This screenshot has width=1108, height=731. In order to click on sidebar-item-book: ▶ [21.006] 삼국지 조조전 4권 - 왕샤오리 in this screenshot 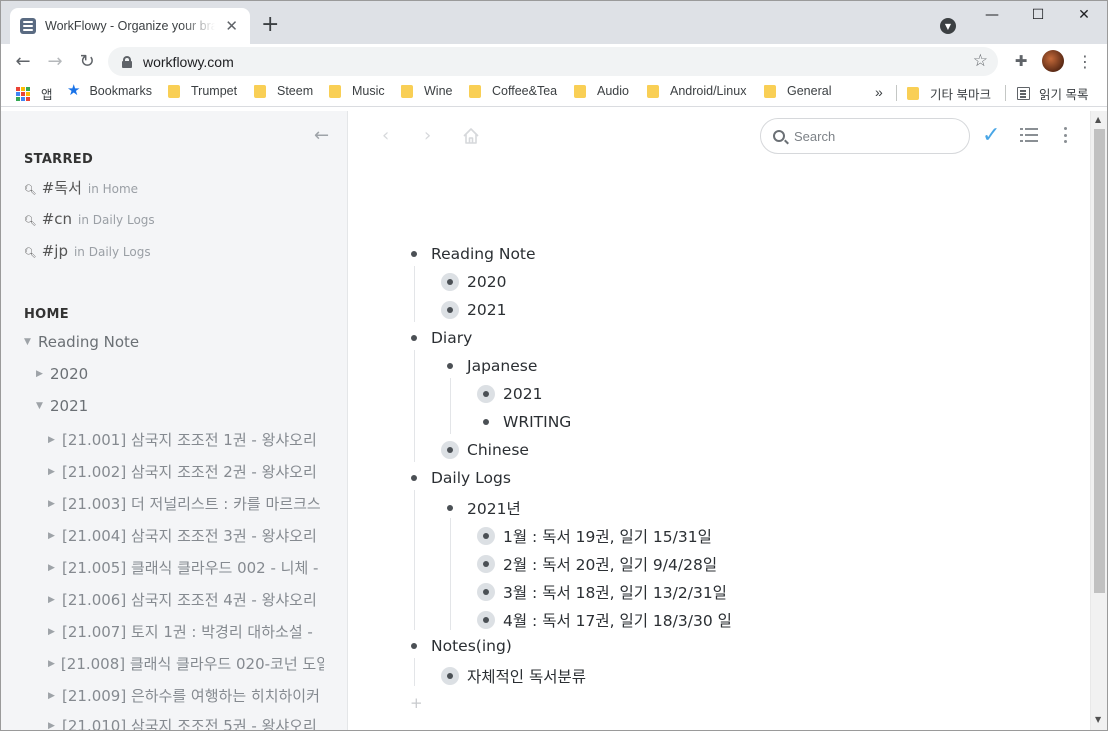, I will do `click(186, 599)`.